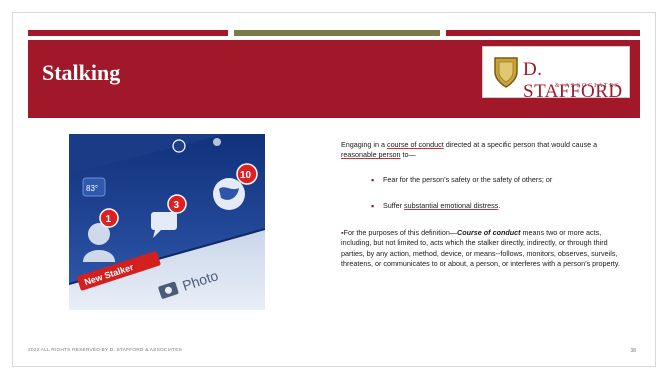 The height and width of the screenshot is (380, 670). What do you see at coordinates (543, 33) in the screenshot?
I see `accent-bar-red-right` at bounding box center [543, 33].